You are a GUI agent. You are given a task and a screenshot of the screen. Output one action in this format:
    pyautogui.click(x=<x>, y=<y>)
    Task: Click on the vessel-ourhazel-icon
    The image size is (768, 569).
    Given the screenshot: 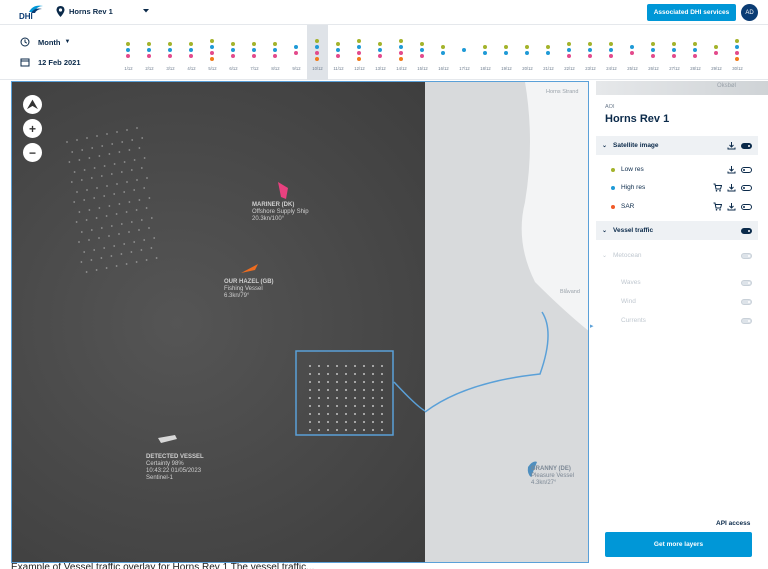 What is the action you would take?
    pyautogui.click(x=249, y=268)
    